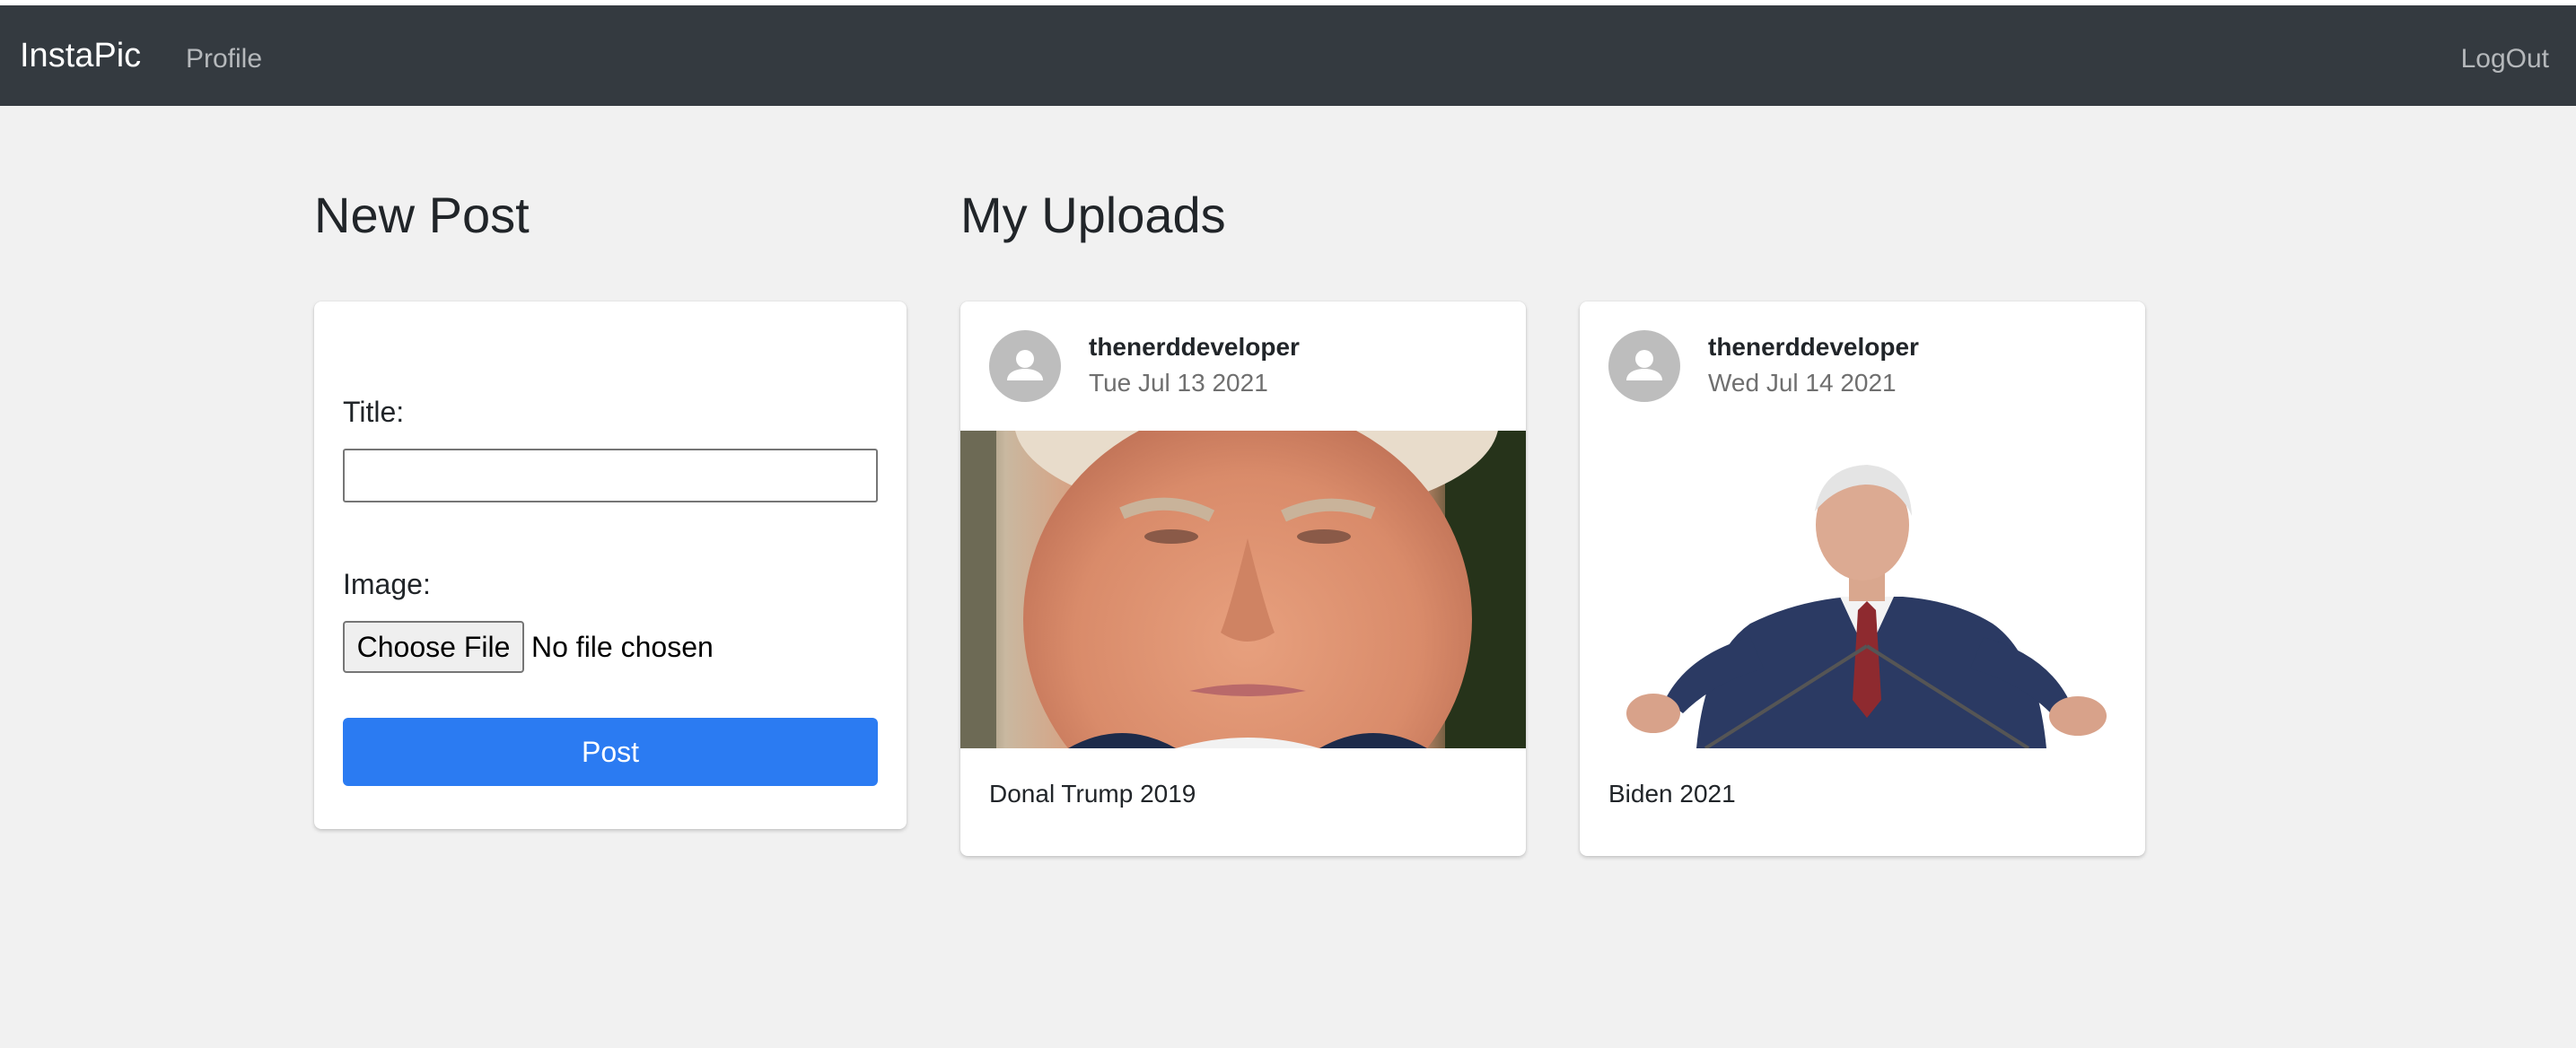 The height and width of the screenshot is (1048, 2576). I want to click on post-card: thenerddeveloper Wed Jul 14 2021 Biden 2, so click(1862, 579).